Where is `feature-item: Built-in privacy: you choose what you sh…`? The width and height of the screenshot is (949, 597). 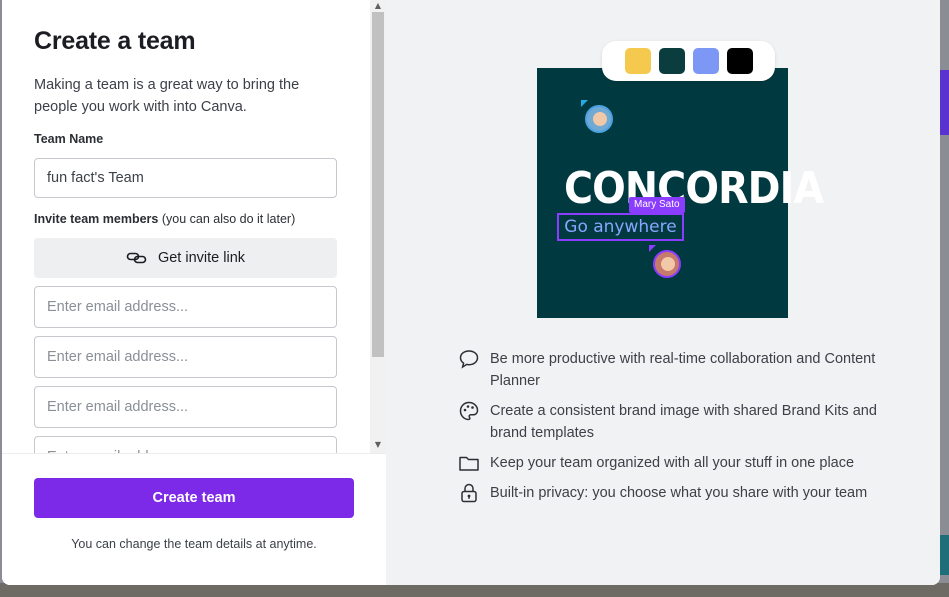 feature-item: Built-in privacy: you choose what you sh… is located at coordinates (668, 493).